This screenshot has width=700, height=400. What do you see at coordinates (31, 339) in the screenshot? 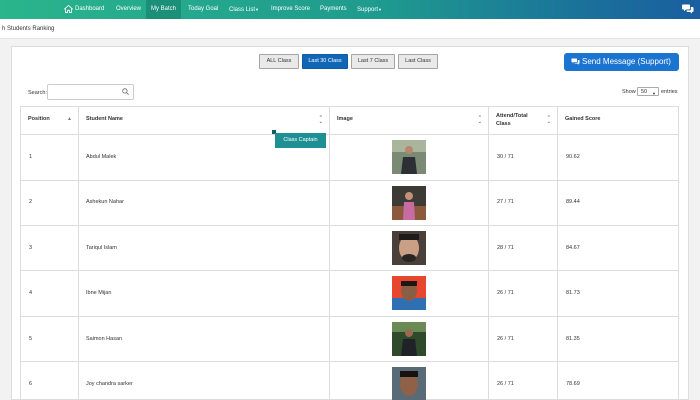
I see `cell-position: 5` at bounding box center [31, 339].